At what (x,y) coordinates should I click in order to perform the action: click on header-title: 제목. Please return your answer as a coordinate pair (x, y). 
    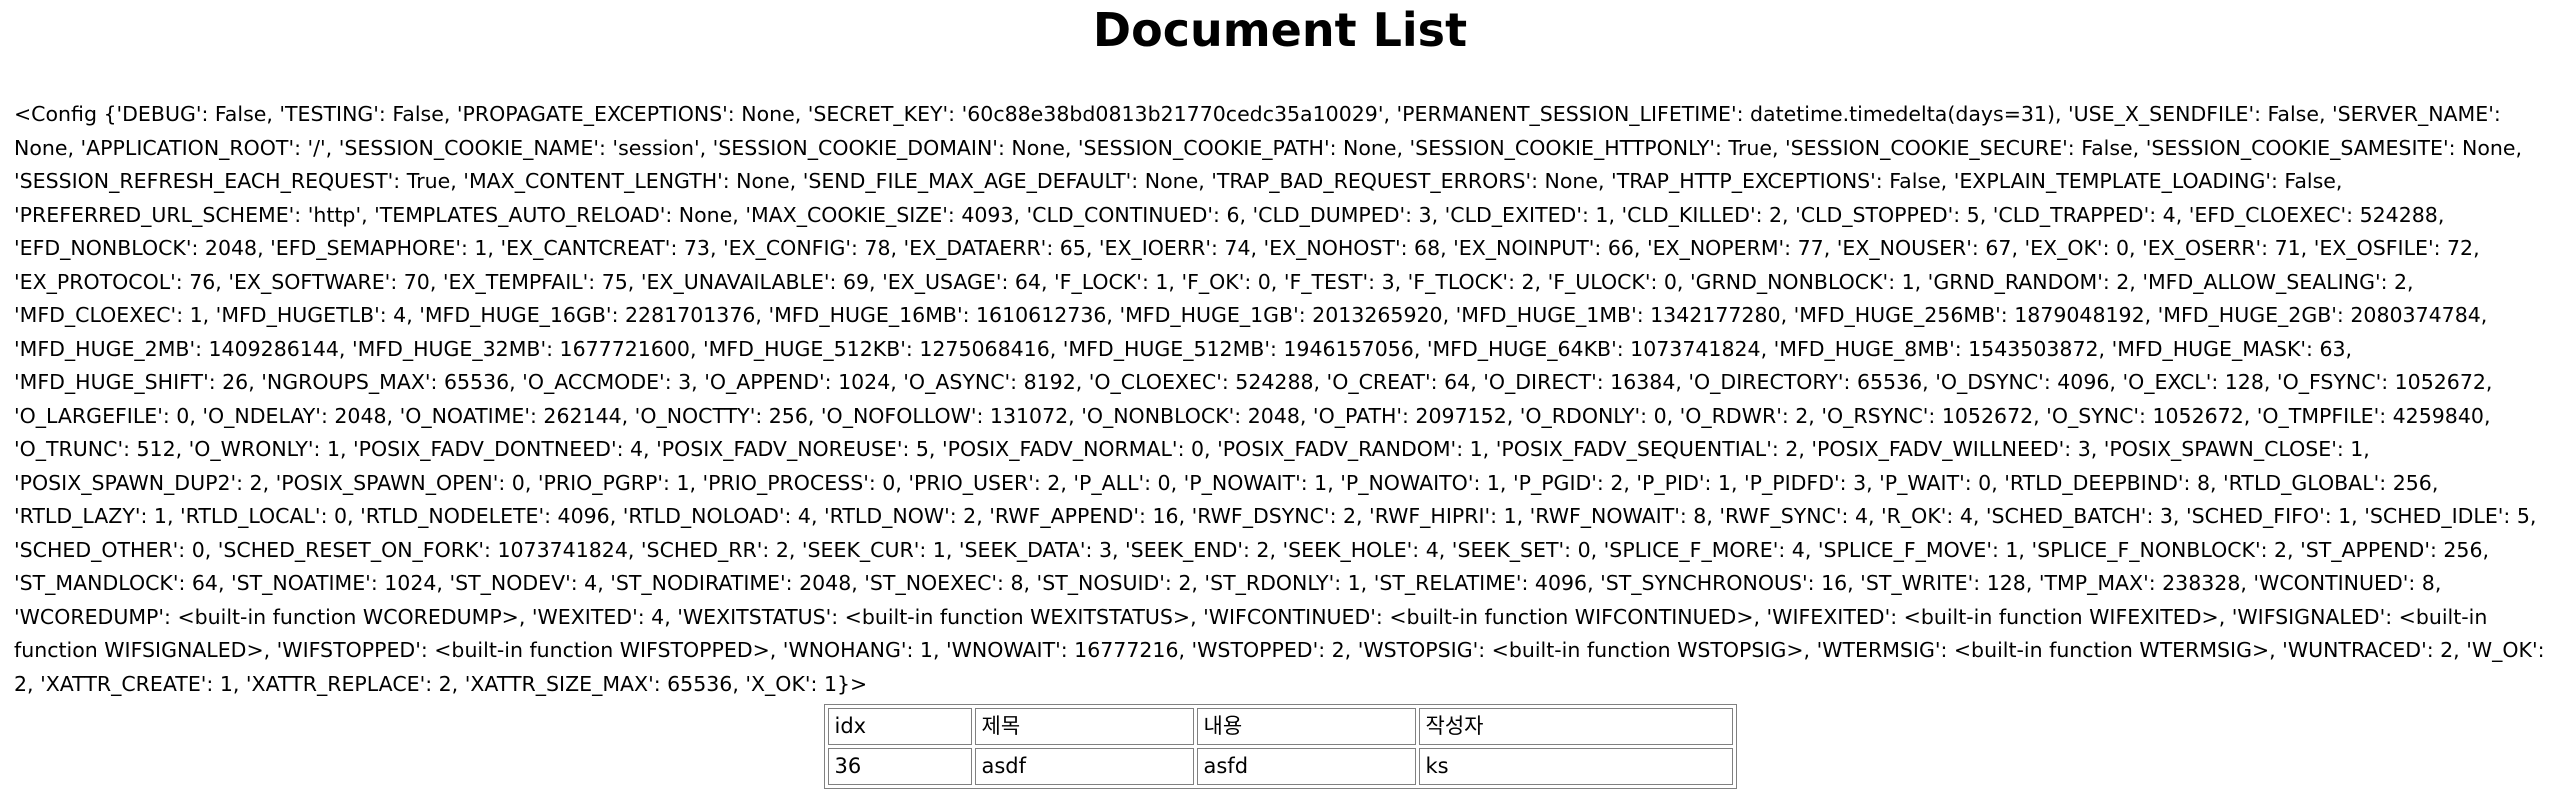
    Looking at the image, I should click on (1084, 726).